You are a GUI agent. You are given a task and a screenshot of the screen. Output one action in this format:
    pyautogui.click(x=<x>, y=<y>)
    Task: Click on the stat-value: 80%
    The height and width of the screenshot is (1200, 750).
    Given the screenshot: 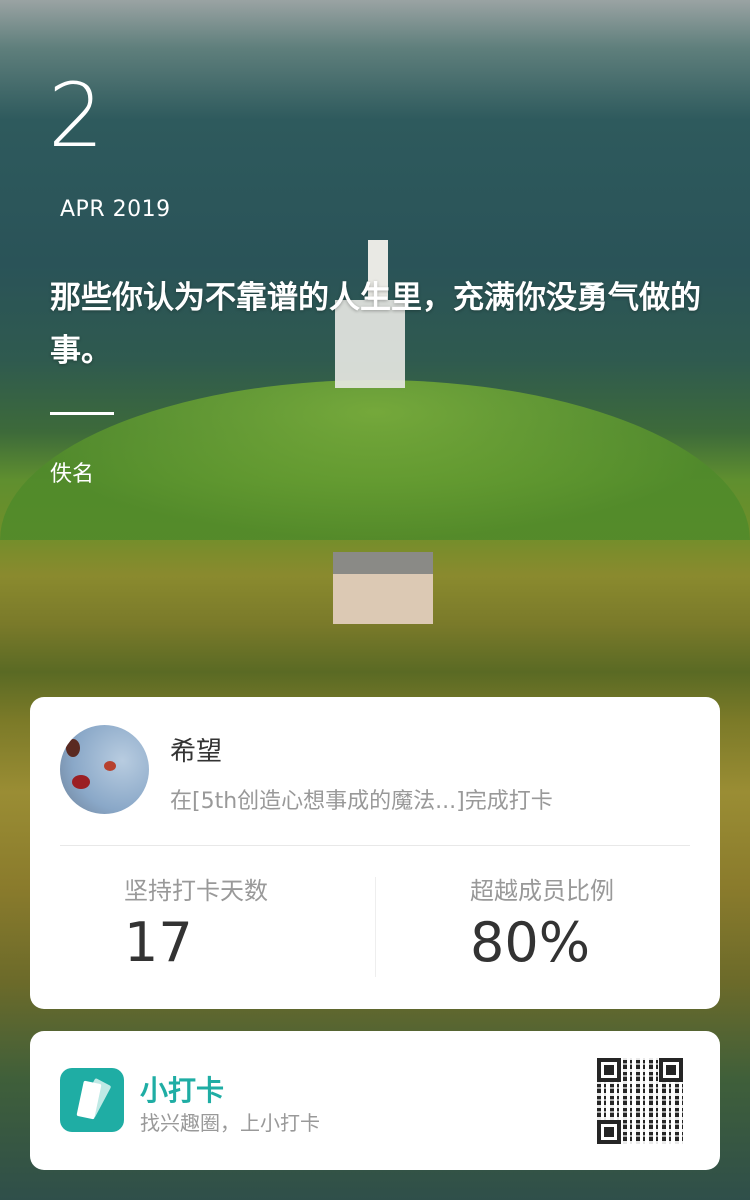 What is the action you would take?
    pyautogui.click(x=530, y=942)
    